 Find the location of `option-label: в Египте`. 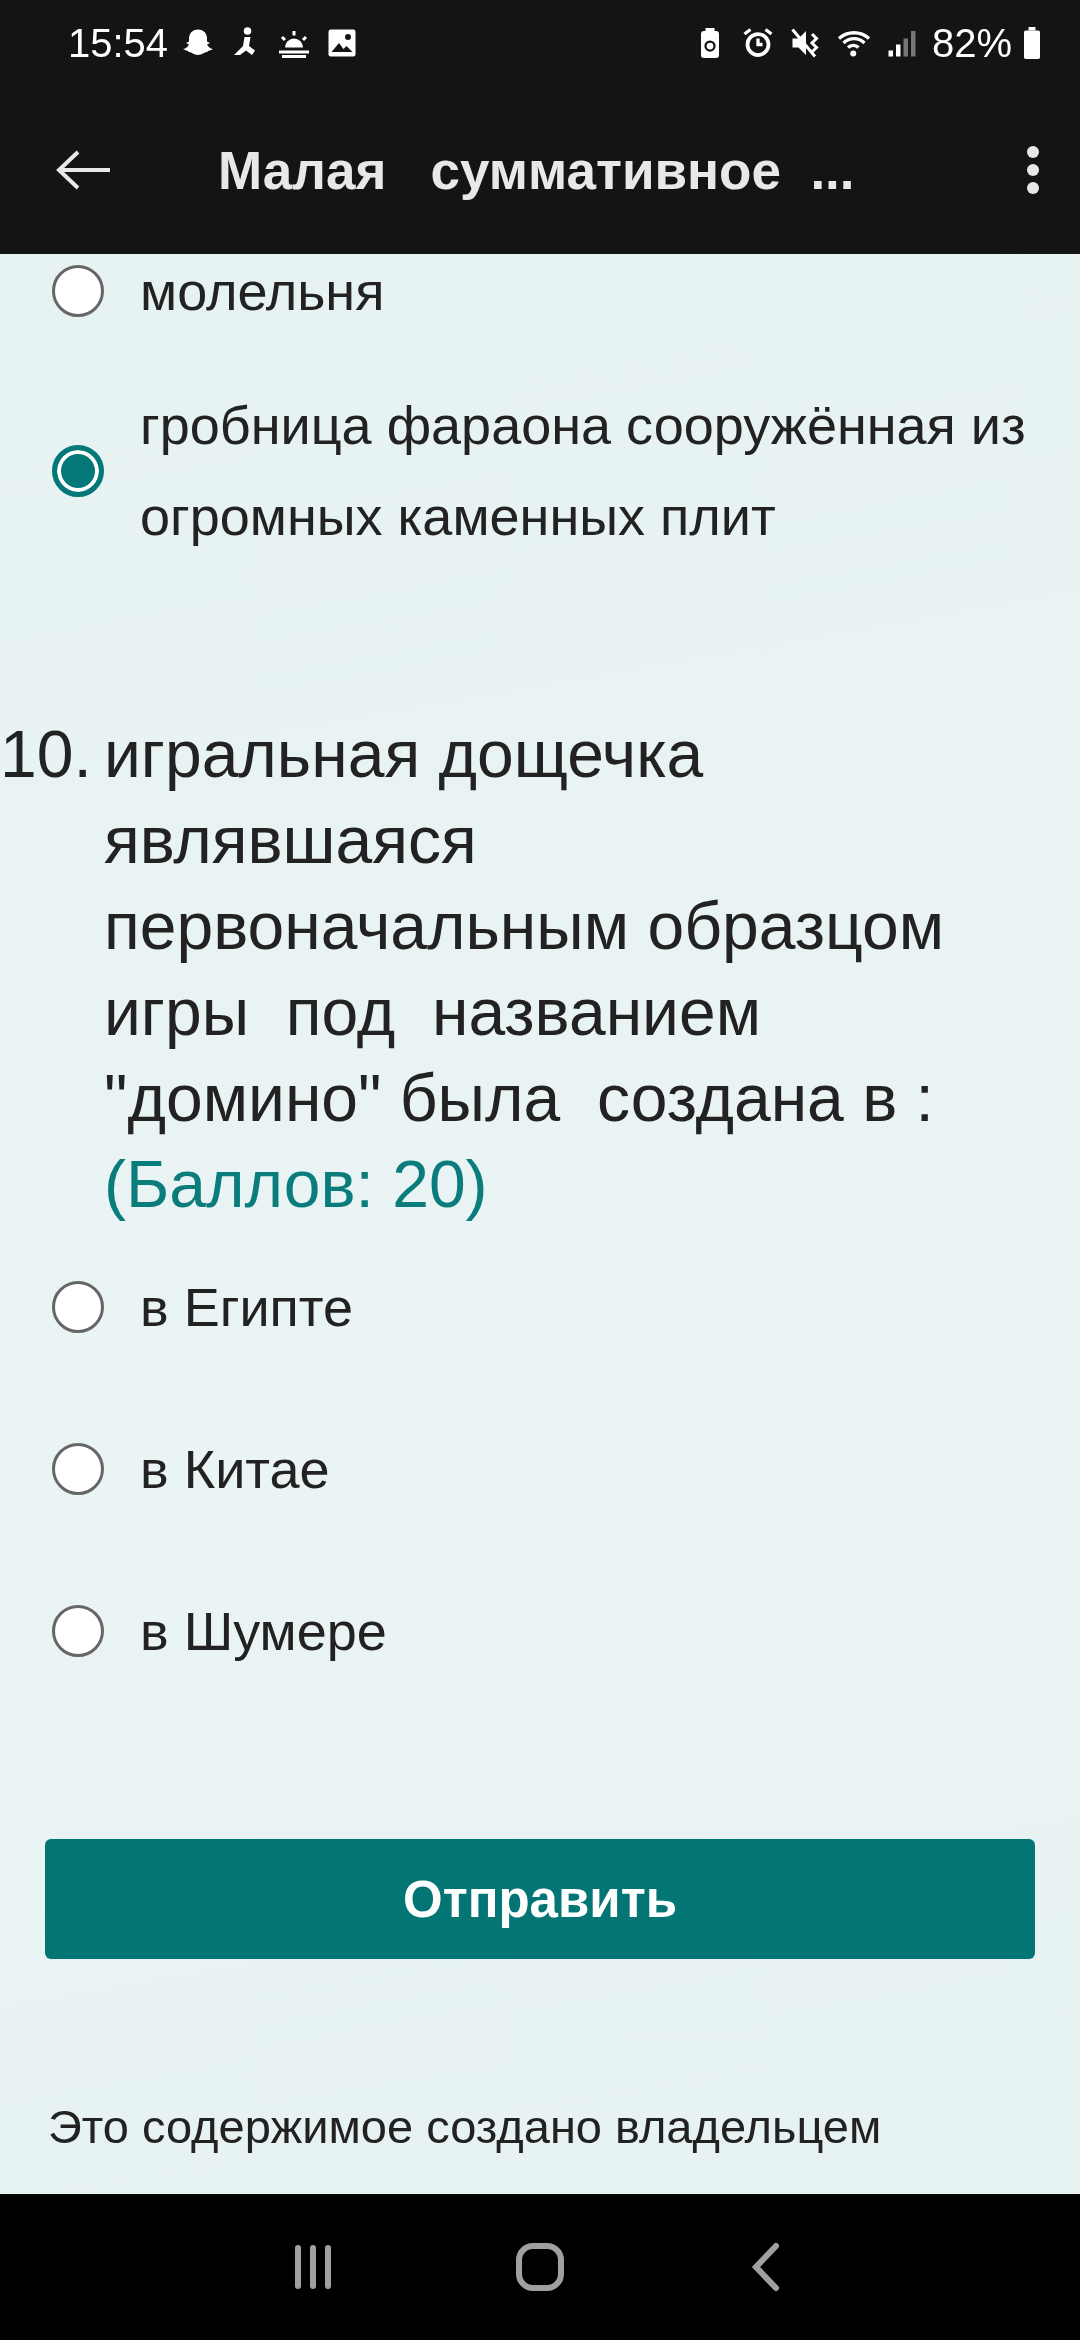

option-label: в Египте is located at coordinates (246, 1307).